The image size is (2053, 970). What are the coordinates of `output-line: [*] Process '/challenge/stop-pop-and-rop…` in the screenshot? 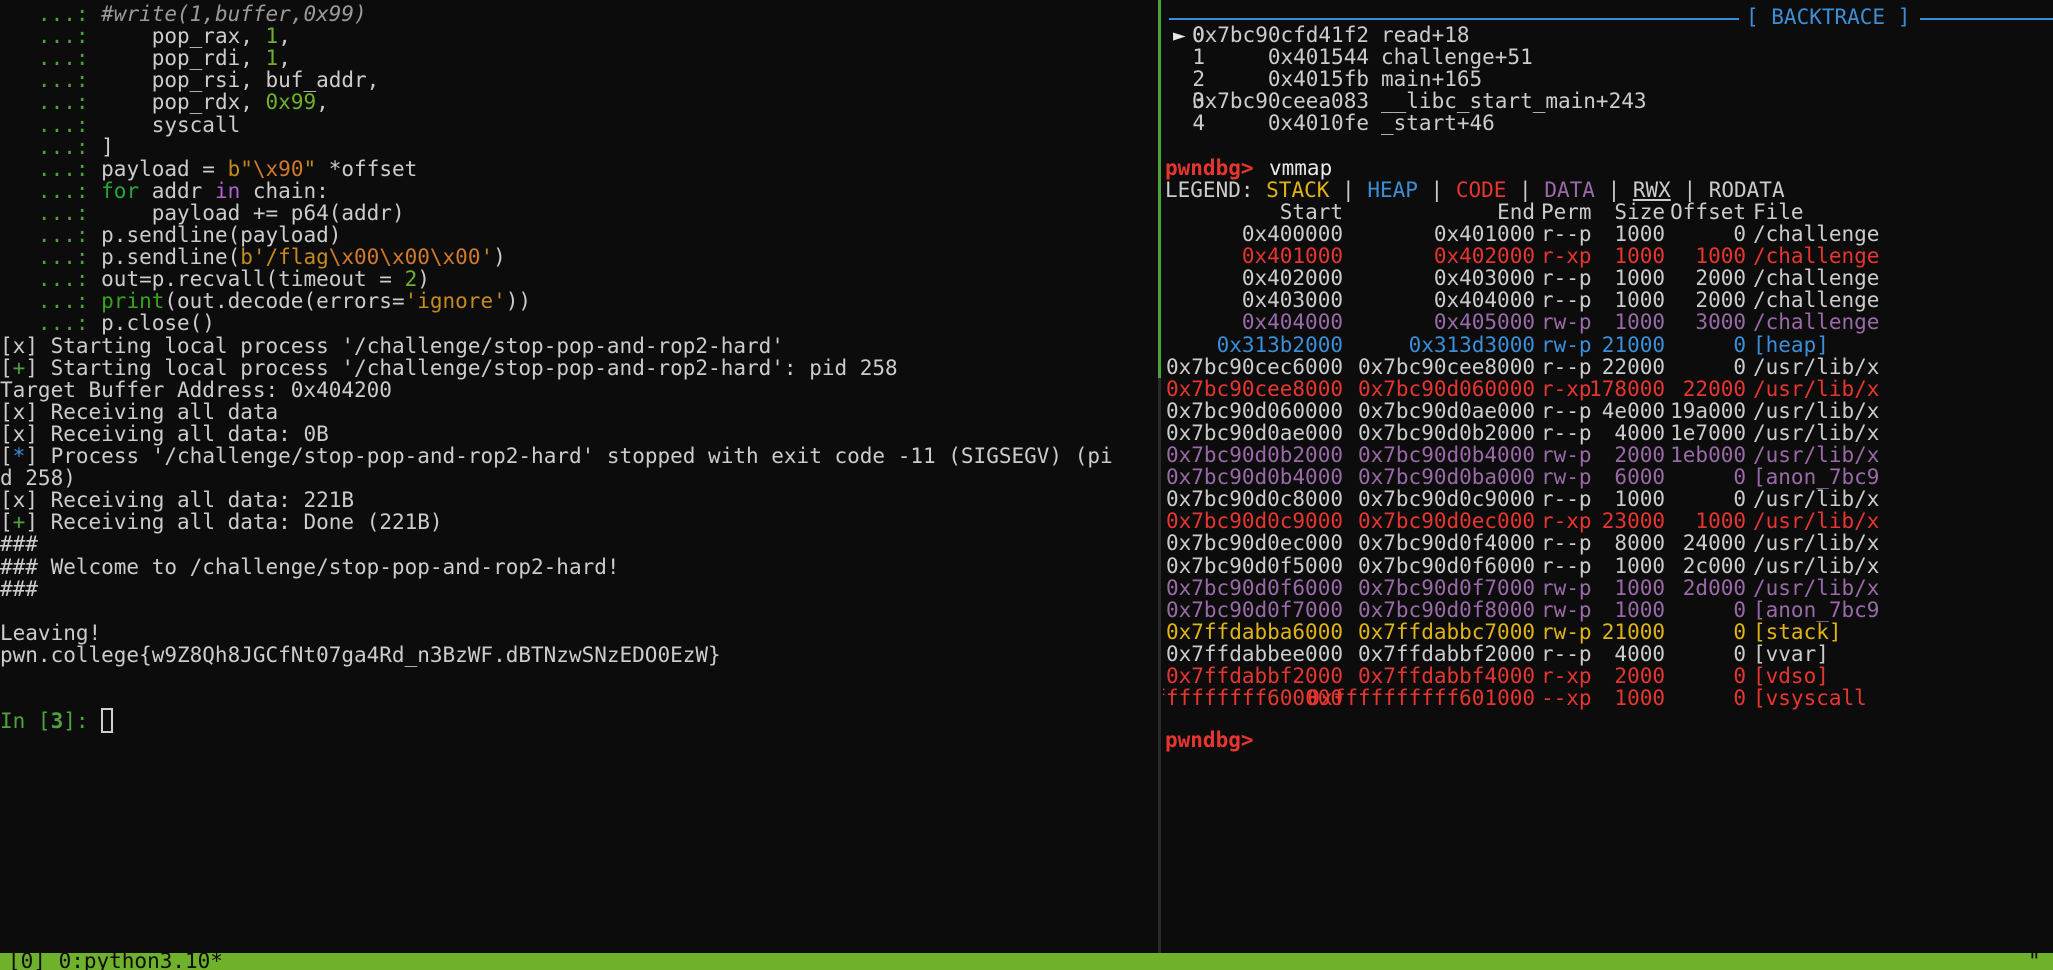 It's located at (556, 456).